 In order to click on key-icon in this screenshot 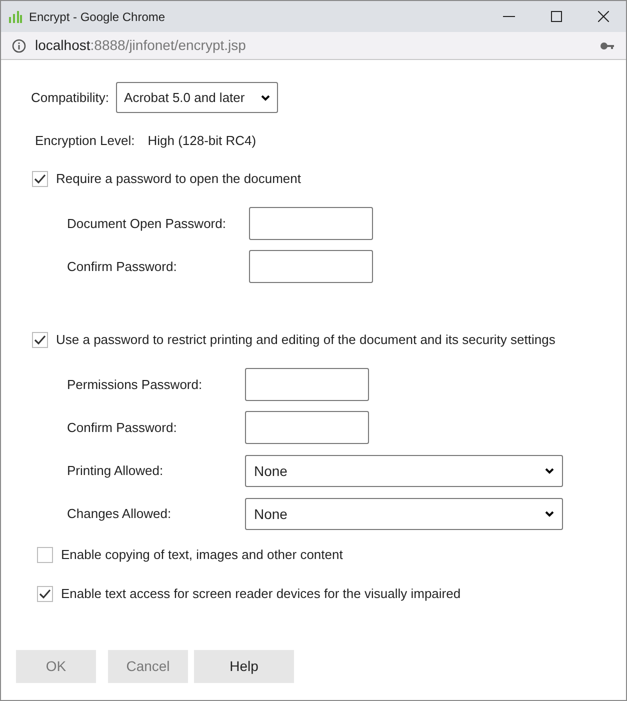, I will do `click(607, 46)`.